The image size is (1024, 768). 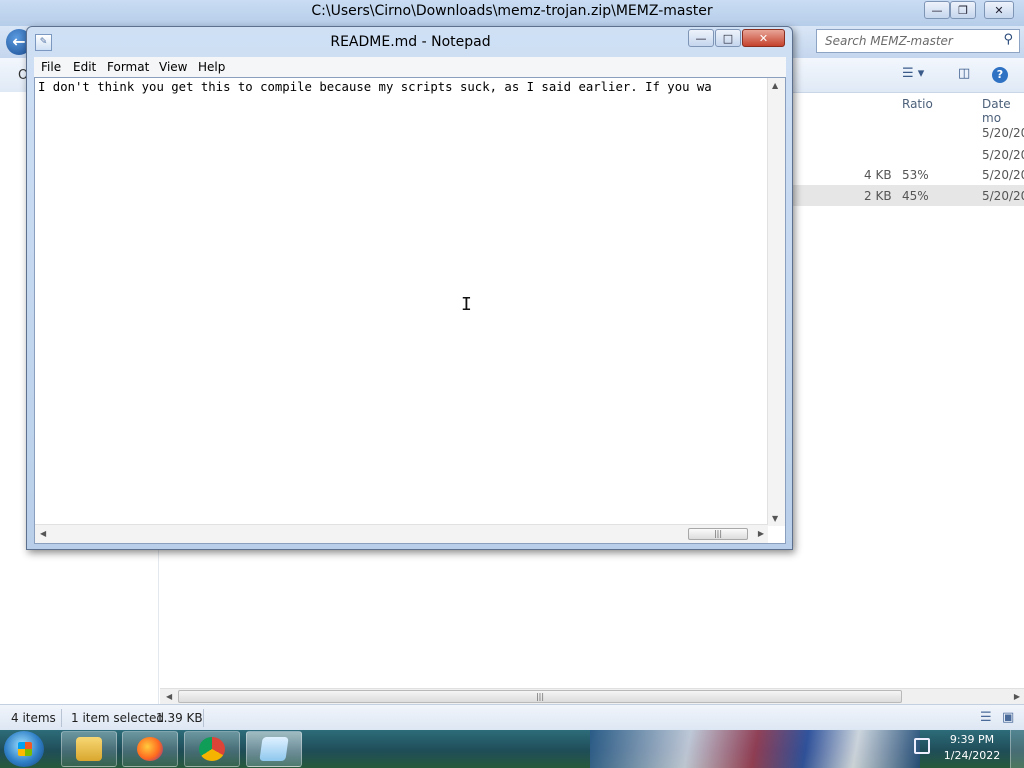 I want to click on help-icon: ?, so click(x=1000, y=75).